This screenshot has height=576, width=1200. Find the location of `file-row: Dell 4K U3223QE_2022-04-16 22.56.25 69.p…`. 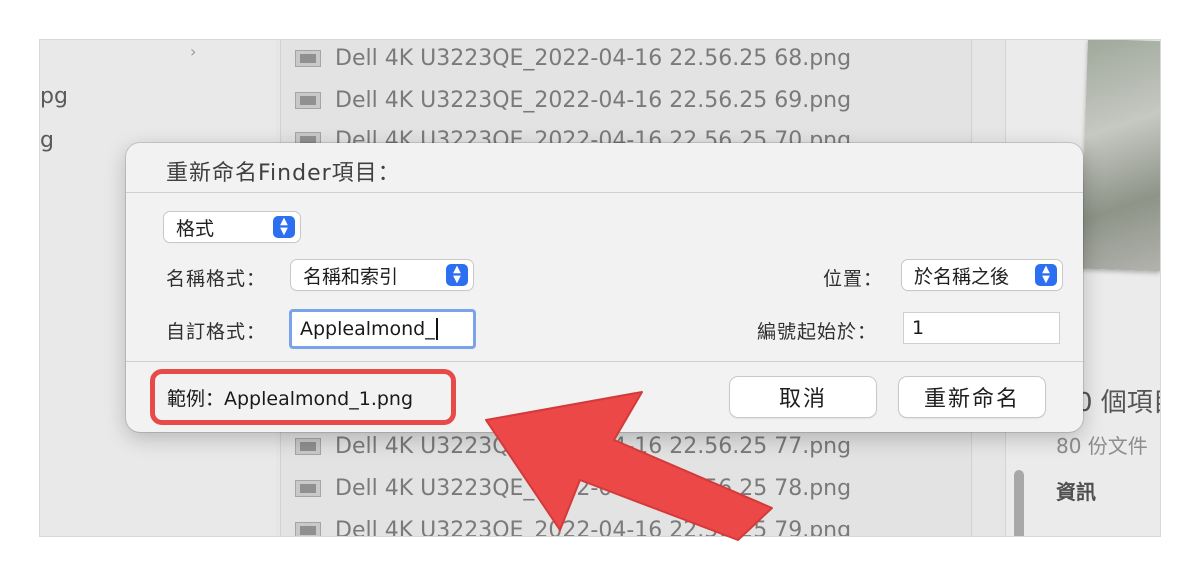

file-row: Dell 4K U3223QE_2022-04-16 22.56.25 69.p… is located at coordinates (626, 100).